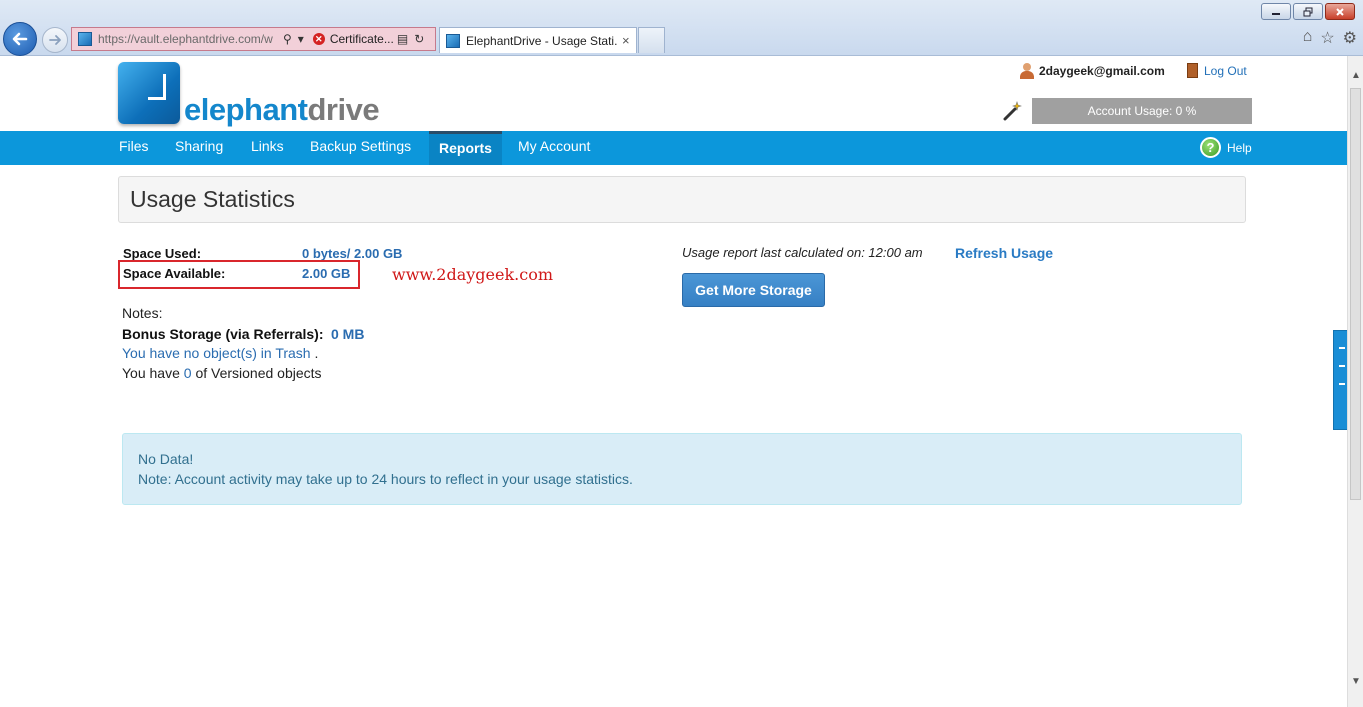 The width and height of the screenshot is (1363, 707). I want to click on arrow-right-icon, so click(55, 40).